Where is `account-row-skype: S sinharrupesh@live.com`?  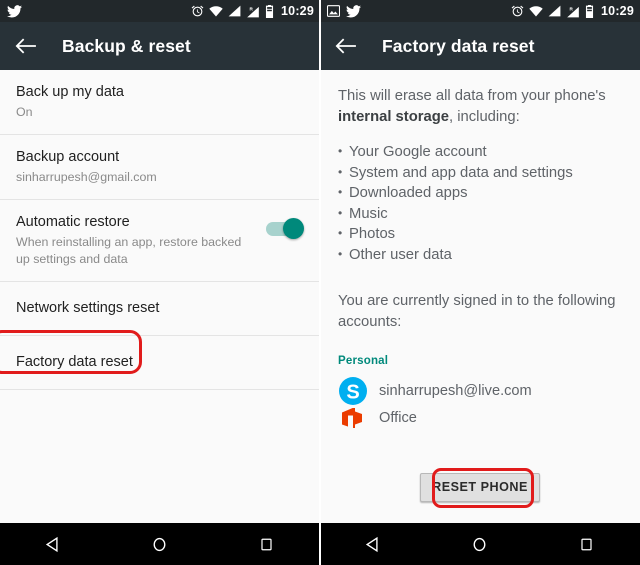 account-row-skype: S sinharrupesh@live.com is located at coordinates (480, 391).